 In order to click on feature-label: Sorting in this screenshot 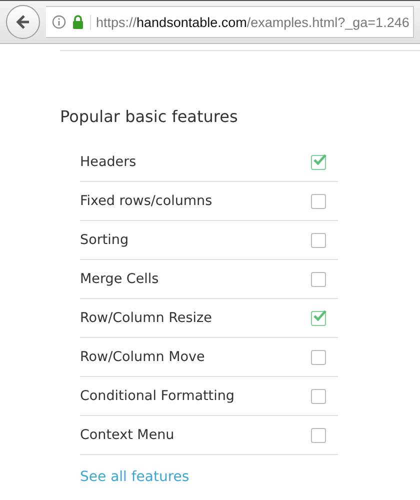, I will do `click(104, 240)`.